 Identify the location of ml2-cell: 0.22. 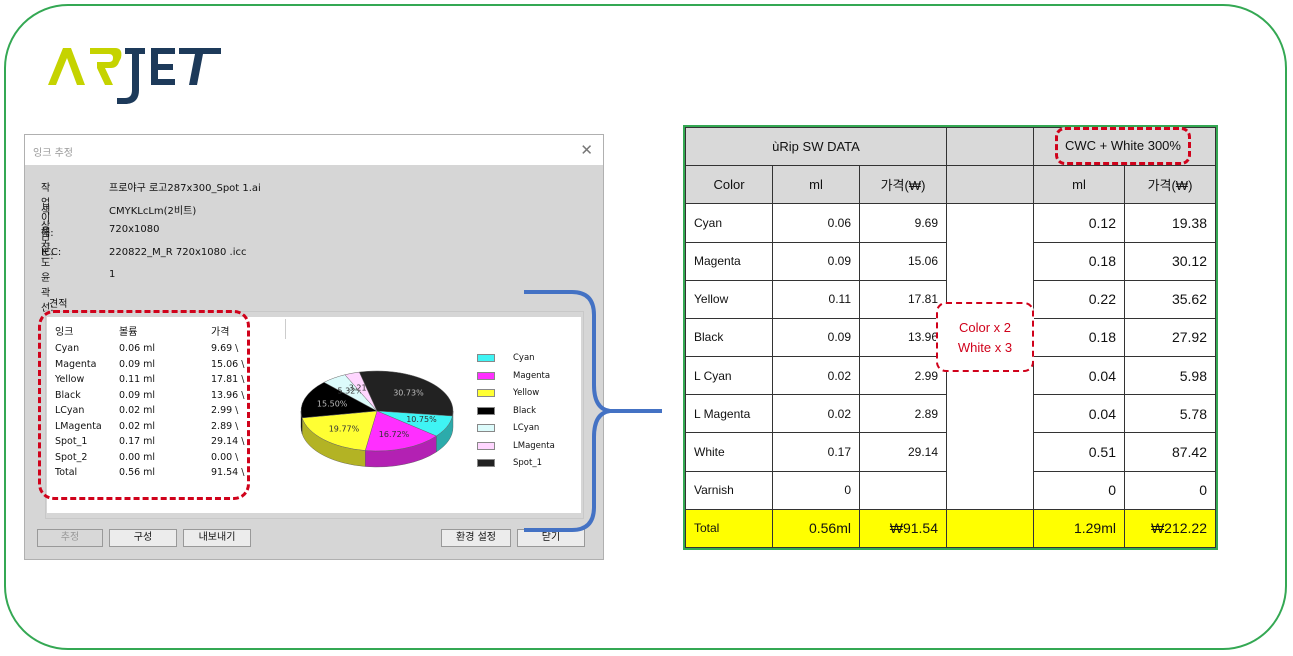
(1079, 299).